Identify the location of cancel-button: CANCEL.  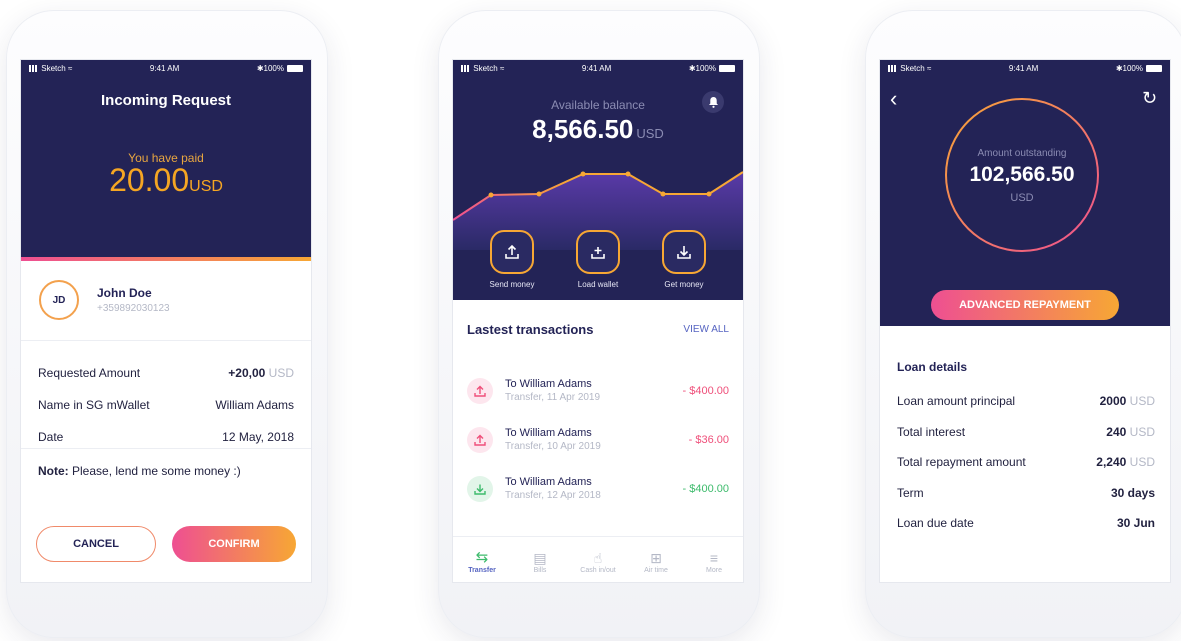
(96, 544).